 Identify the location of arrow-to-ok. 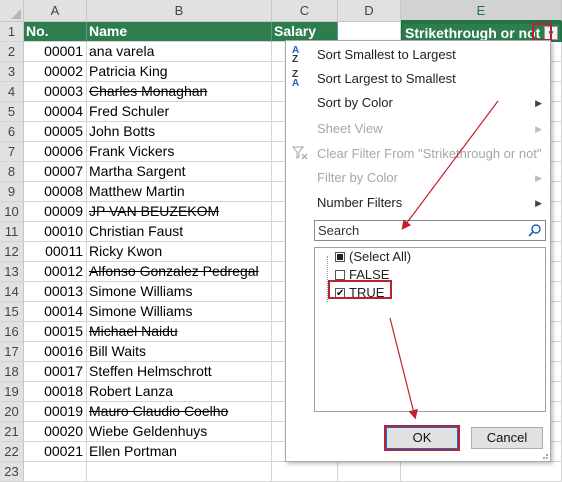
(403, 368).